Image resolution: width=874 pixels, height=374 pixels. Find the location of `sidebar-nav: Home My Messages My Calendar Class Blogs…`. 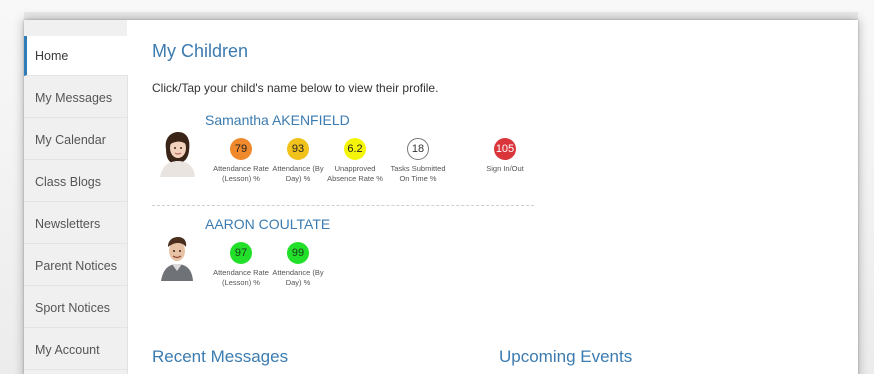

sidebar-nav: Home My Messages My Calendar Class Blogs… is located at coordinates (76, 205).